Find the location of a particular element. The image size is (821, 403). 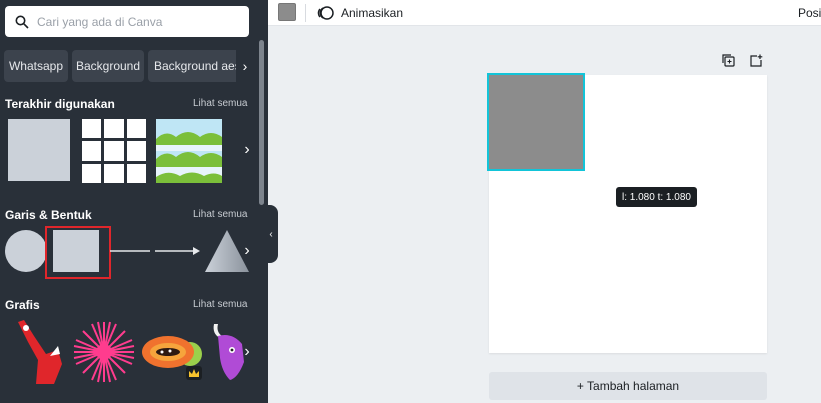

animate-icon is located at coordinates (326, 13).